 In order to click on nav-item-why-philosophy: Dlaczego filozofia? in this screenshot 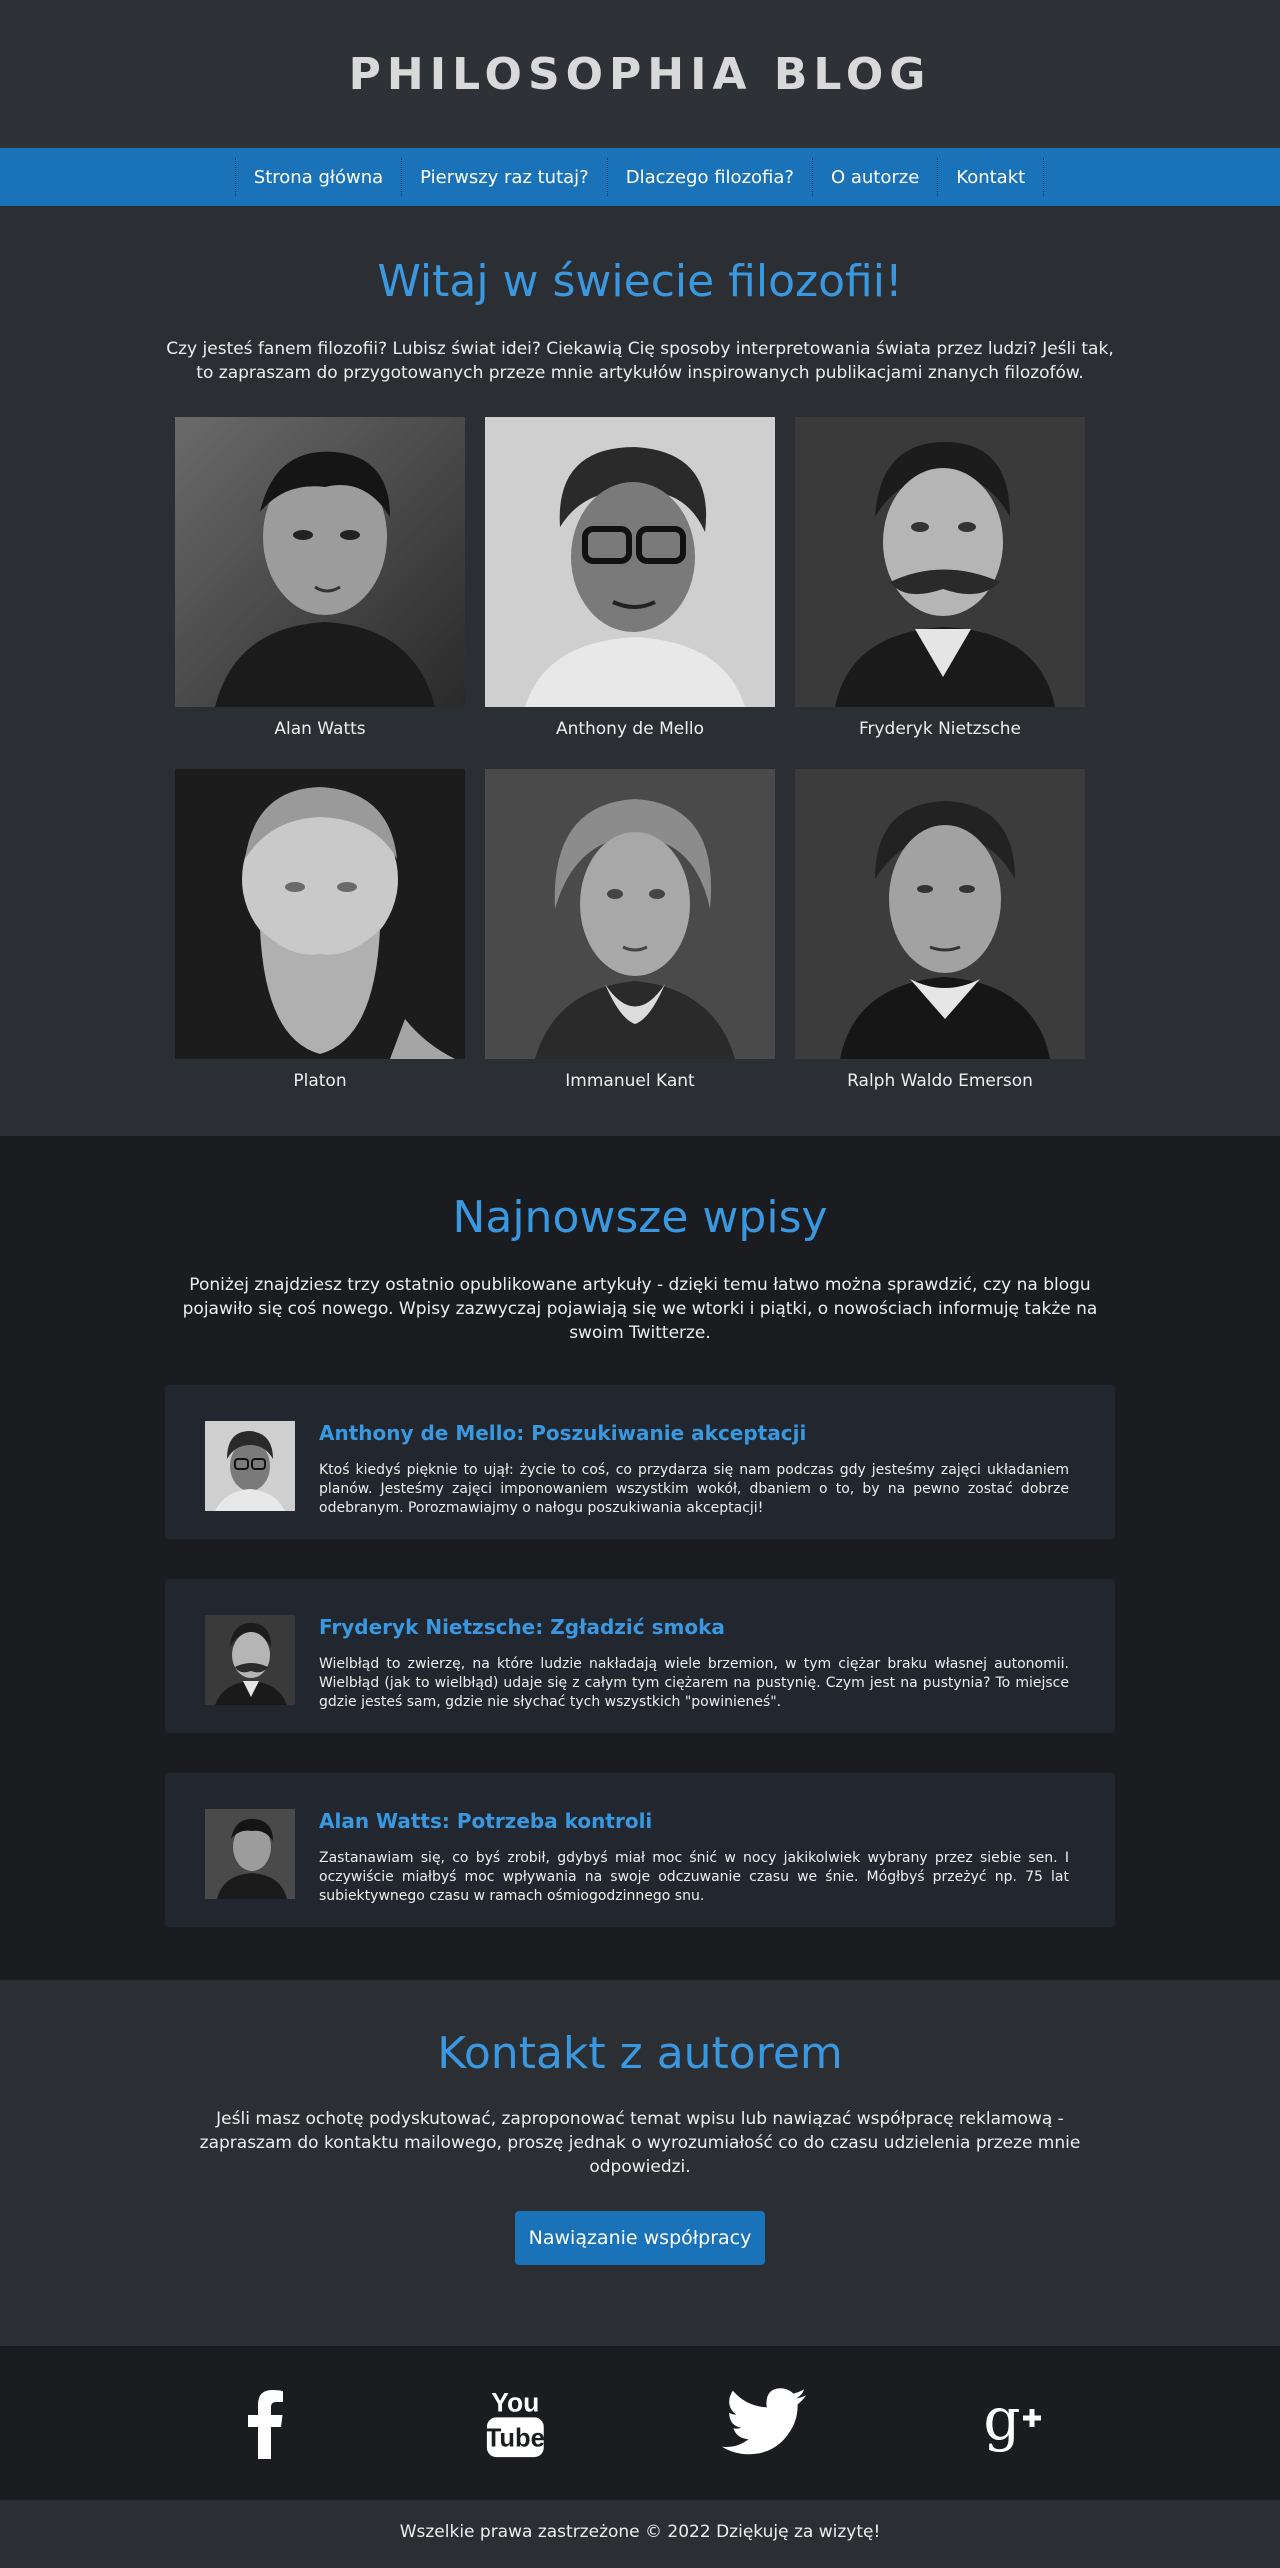, I will do `click(709, 177)`.